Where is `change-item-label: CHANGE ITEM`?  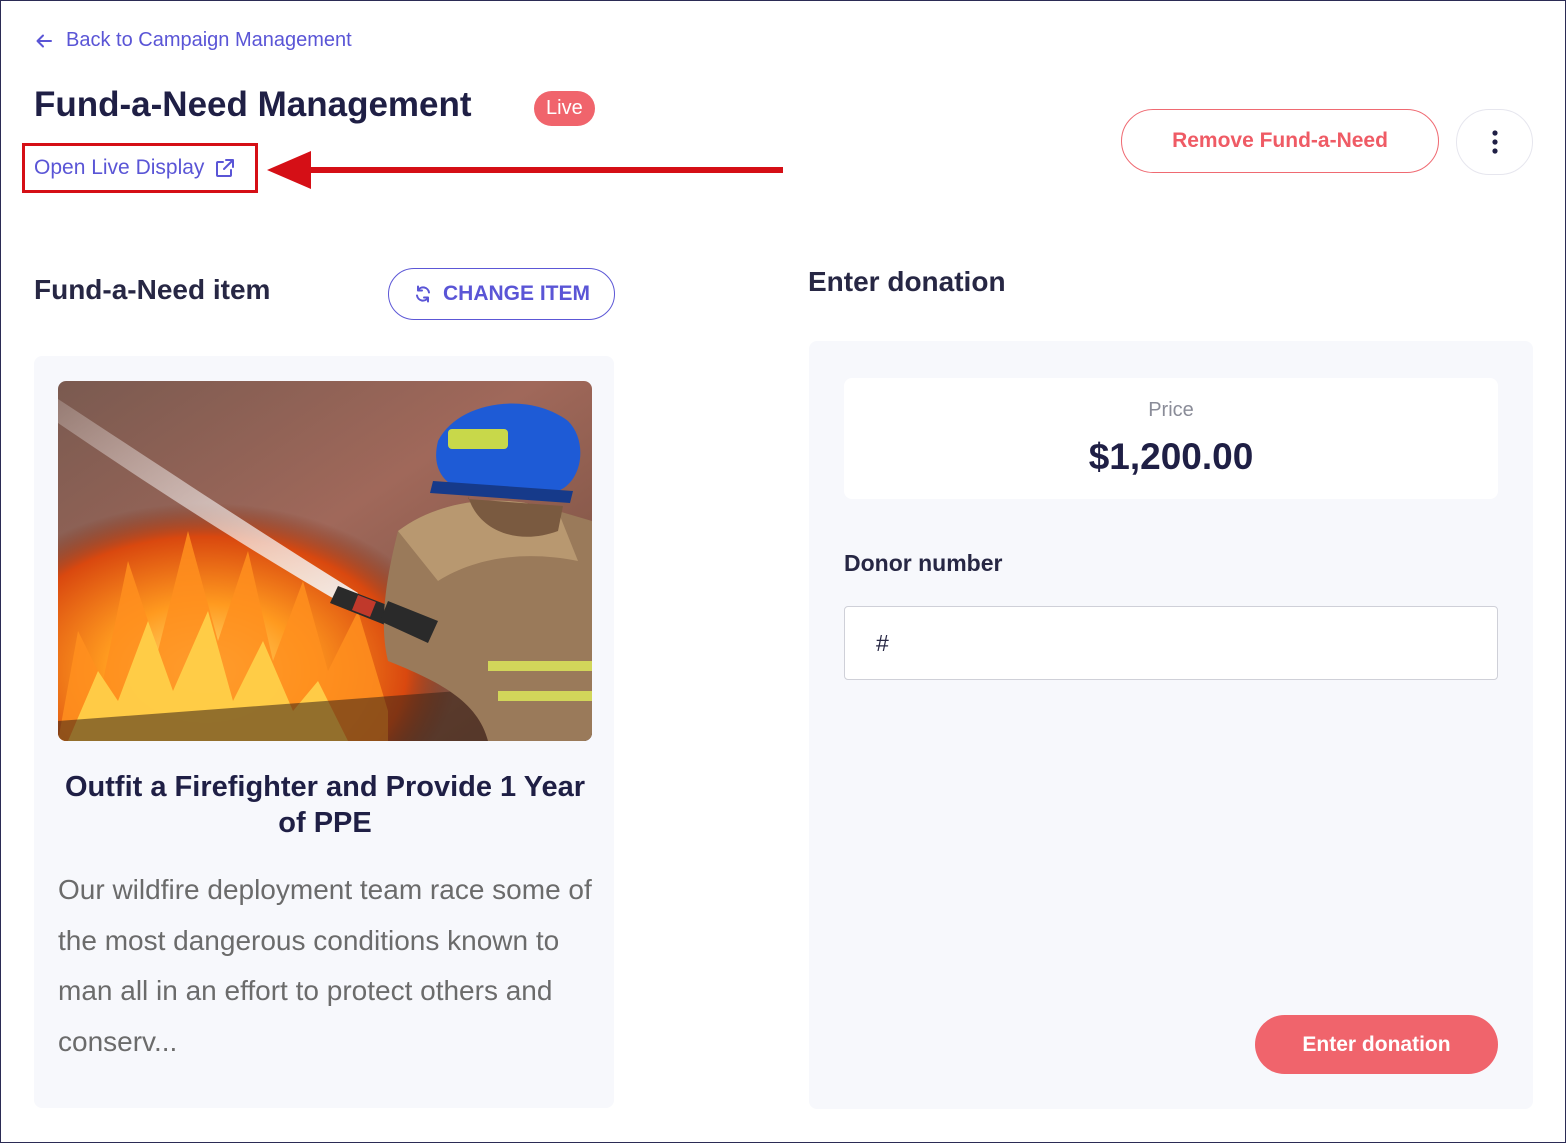
change-item-label: CHANGE ITEM is located at coordinates (516, 293).